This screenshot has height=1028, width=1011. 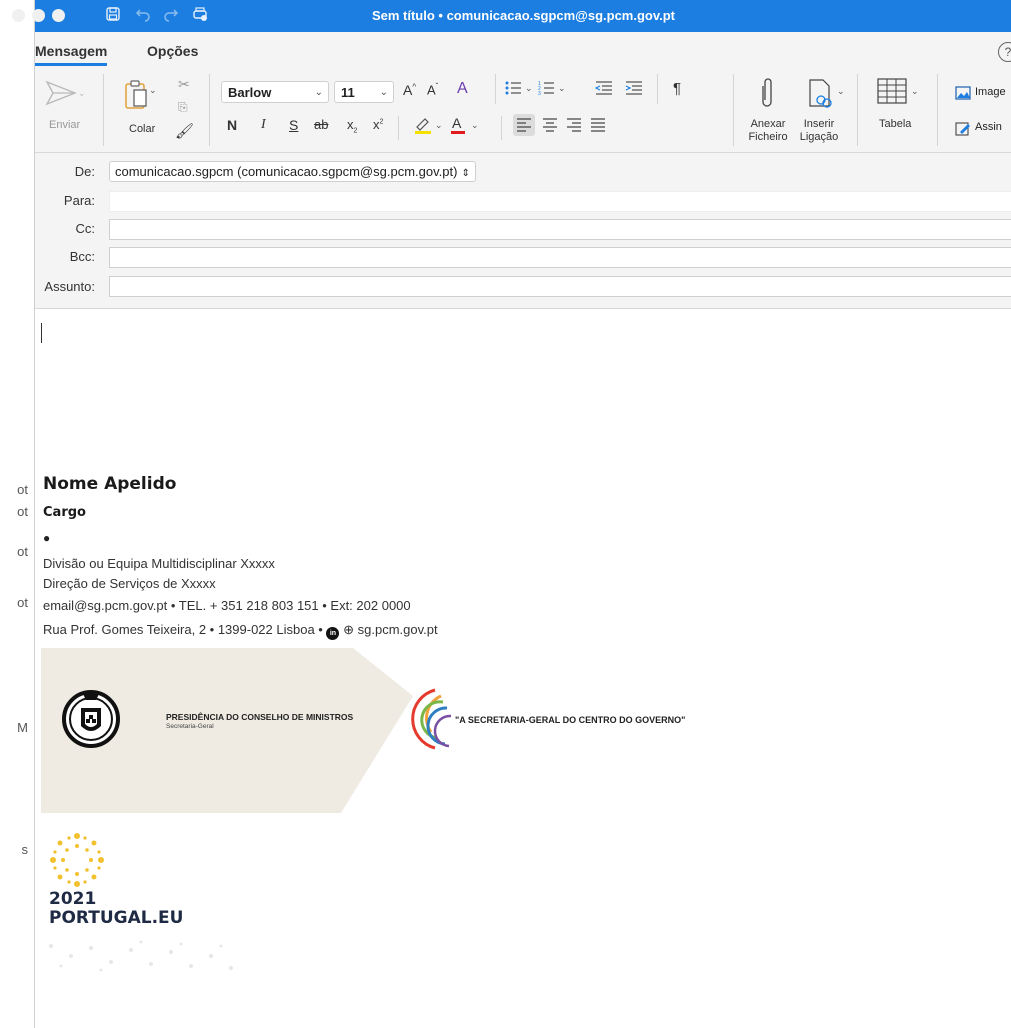 What do you see at coordinates (553, 89) in the screenshot?
I see `numbered-list-icon: 1 2 3 ⌄` at bounding box center [553, 89].